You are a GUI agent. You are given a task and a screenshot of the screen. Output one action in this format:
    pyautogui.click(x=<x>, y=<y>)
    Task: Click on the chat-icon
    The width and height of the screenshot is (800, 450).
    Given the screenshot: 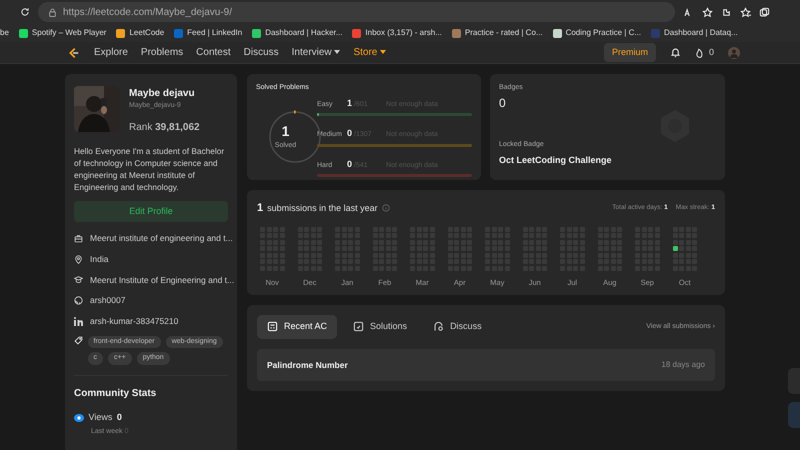 What is the action you would take?
    pyautogui.click(x=438, y=326)
    